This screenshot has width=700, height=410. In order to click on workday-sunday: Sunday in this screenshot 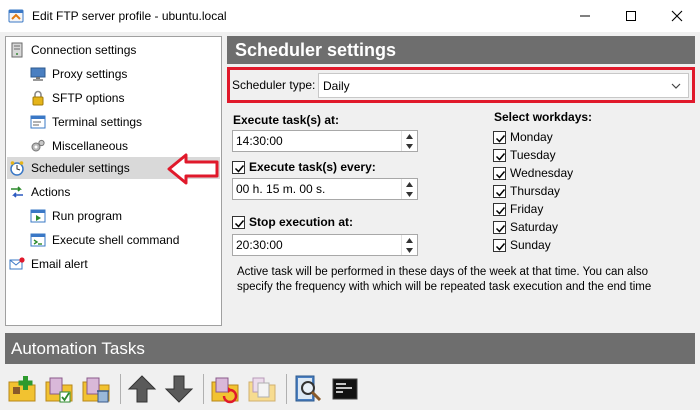, I will do `click(522, 245)`.